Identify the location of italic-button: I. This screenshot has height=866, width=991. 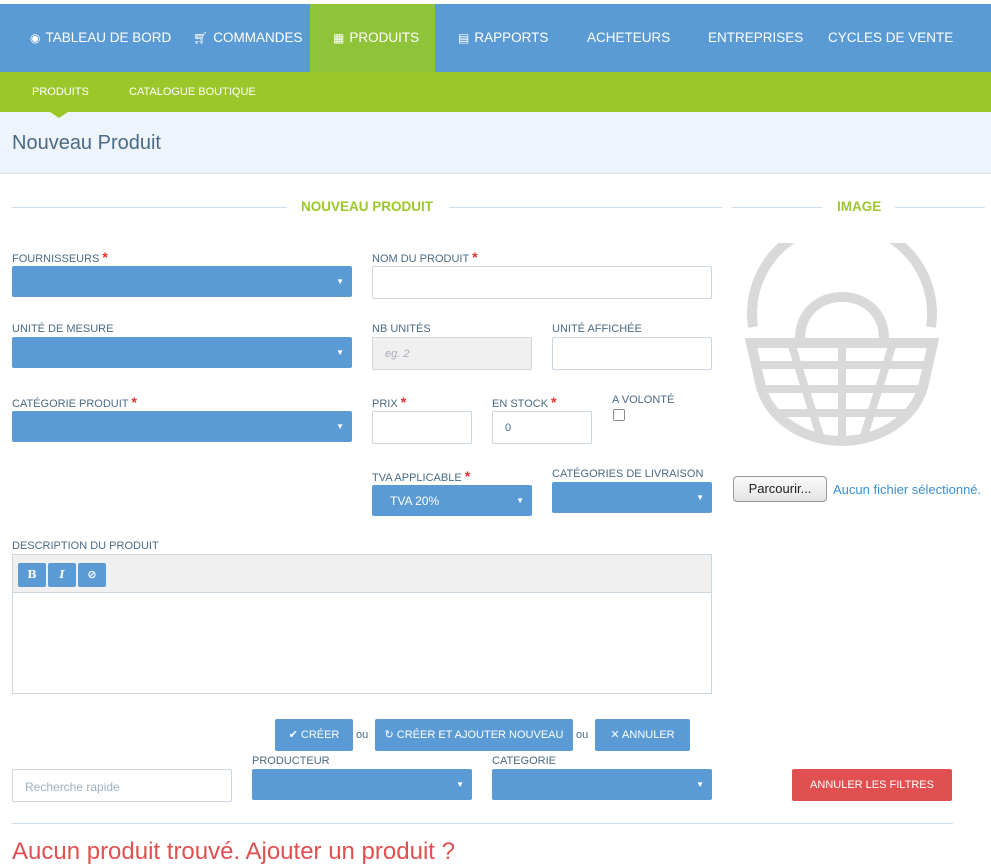
(62, 575).